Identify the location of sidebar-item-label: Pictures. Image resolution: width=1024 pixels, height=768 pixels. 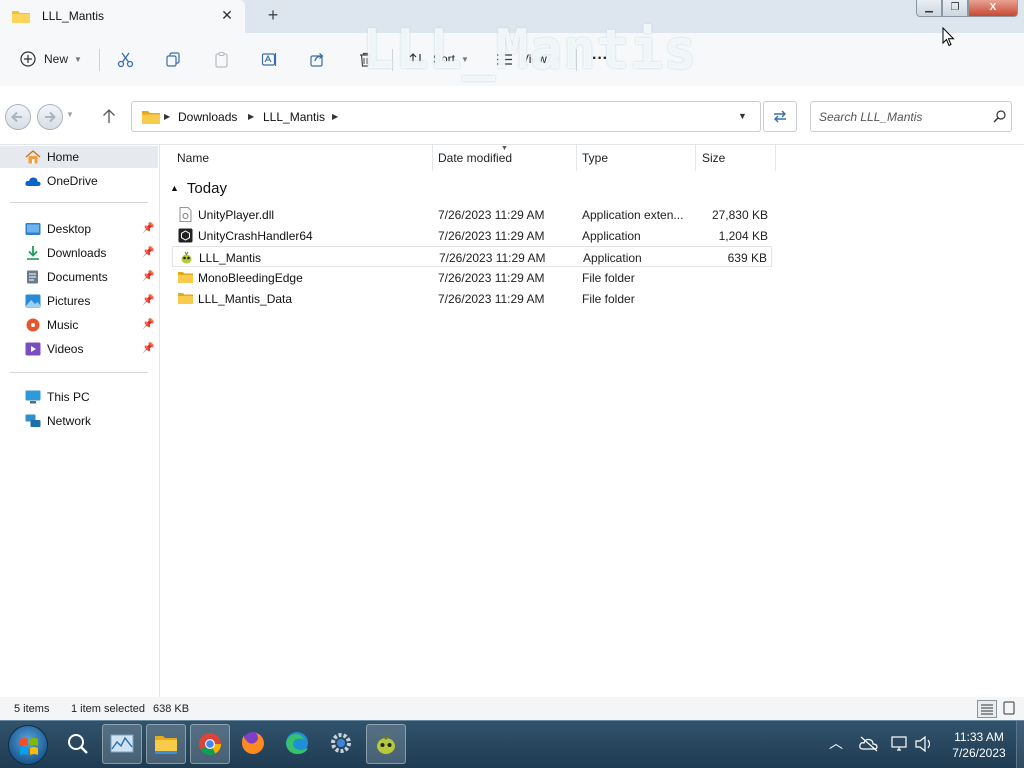
(69, 301).